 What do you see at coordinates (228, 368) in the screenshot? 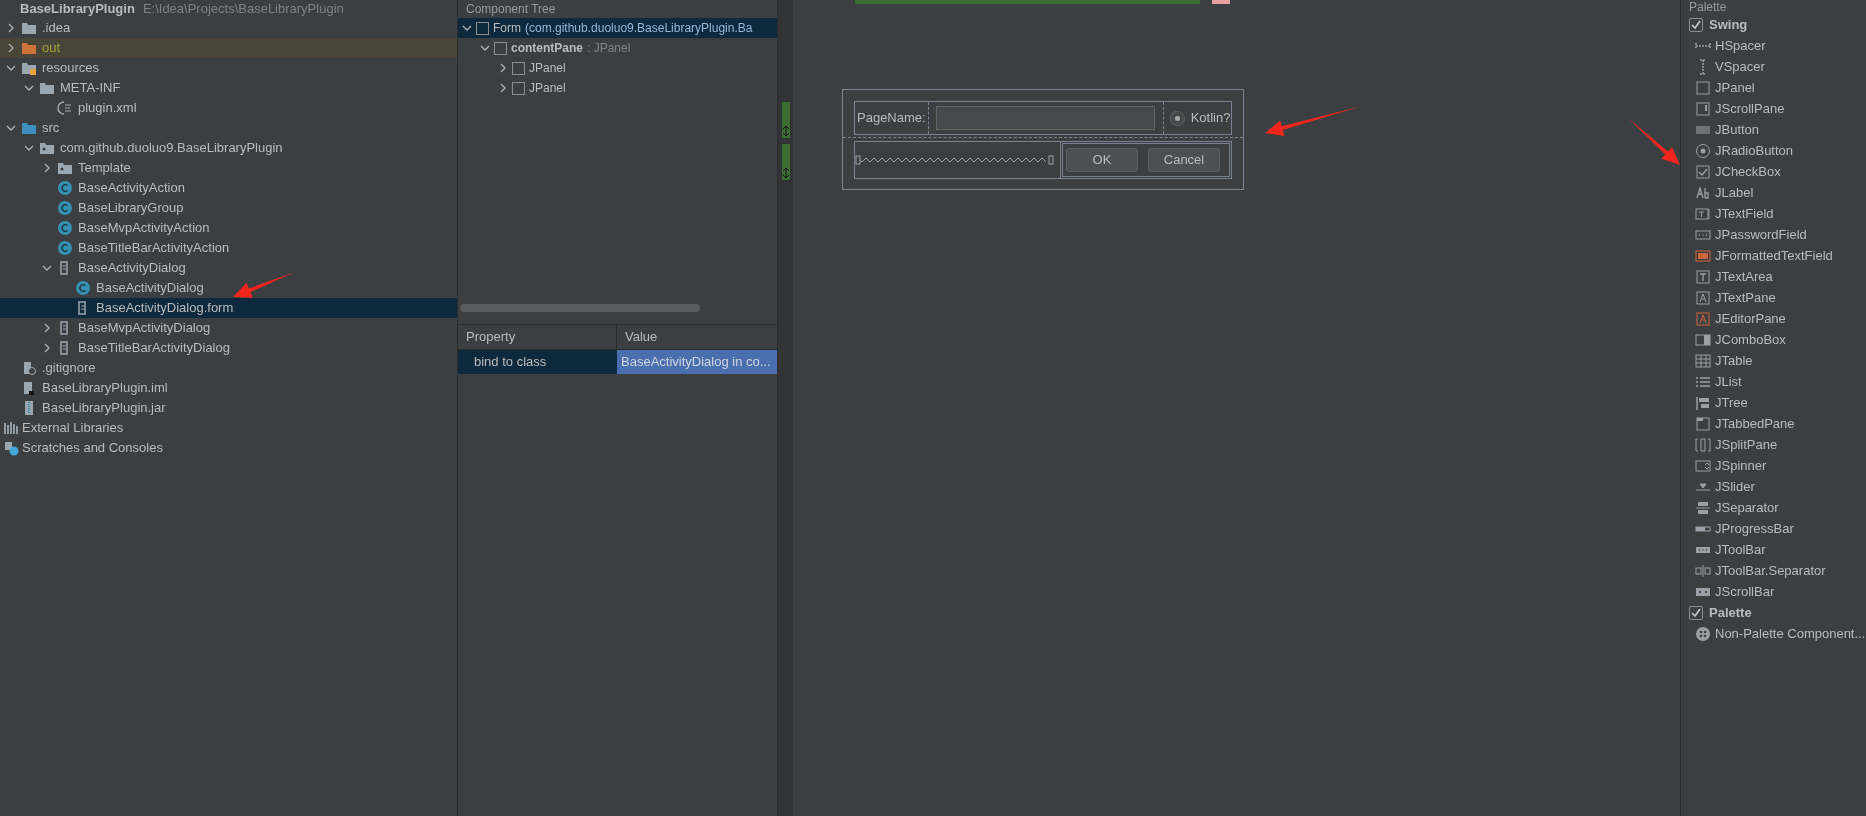
I see `tree-item: .gitignore` at bounding box center [228, 368].